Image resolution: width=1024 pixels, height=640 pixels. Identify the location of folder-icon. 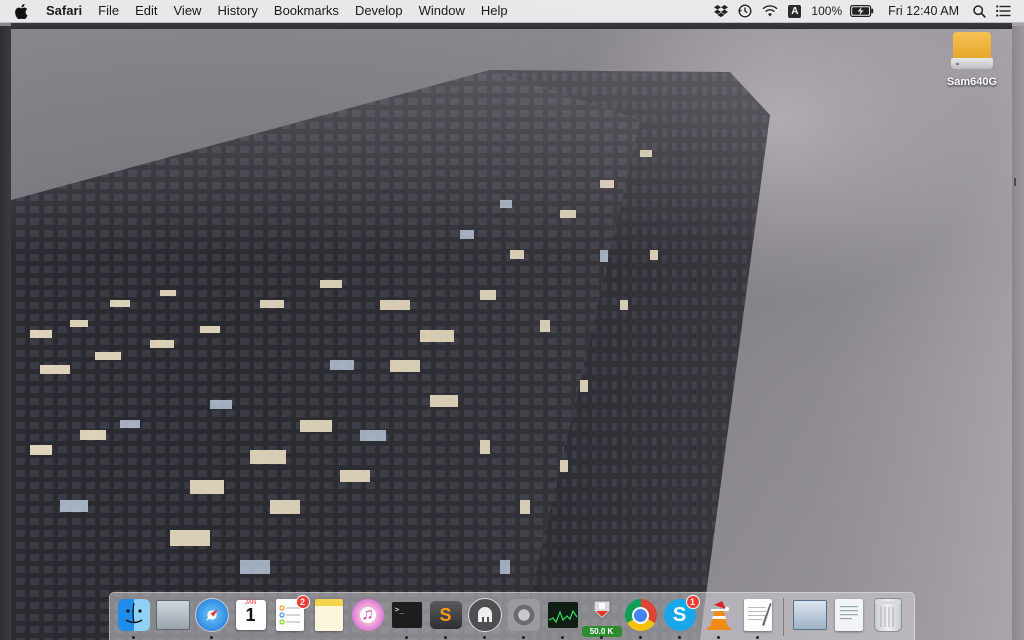
(809, 615).